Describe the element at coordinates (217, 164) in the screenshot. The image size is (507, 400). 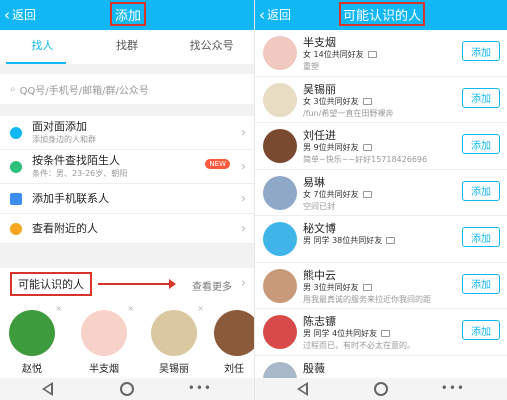
I see `new-badge: NEW` at that location.